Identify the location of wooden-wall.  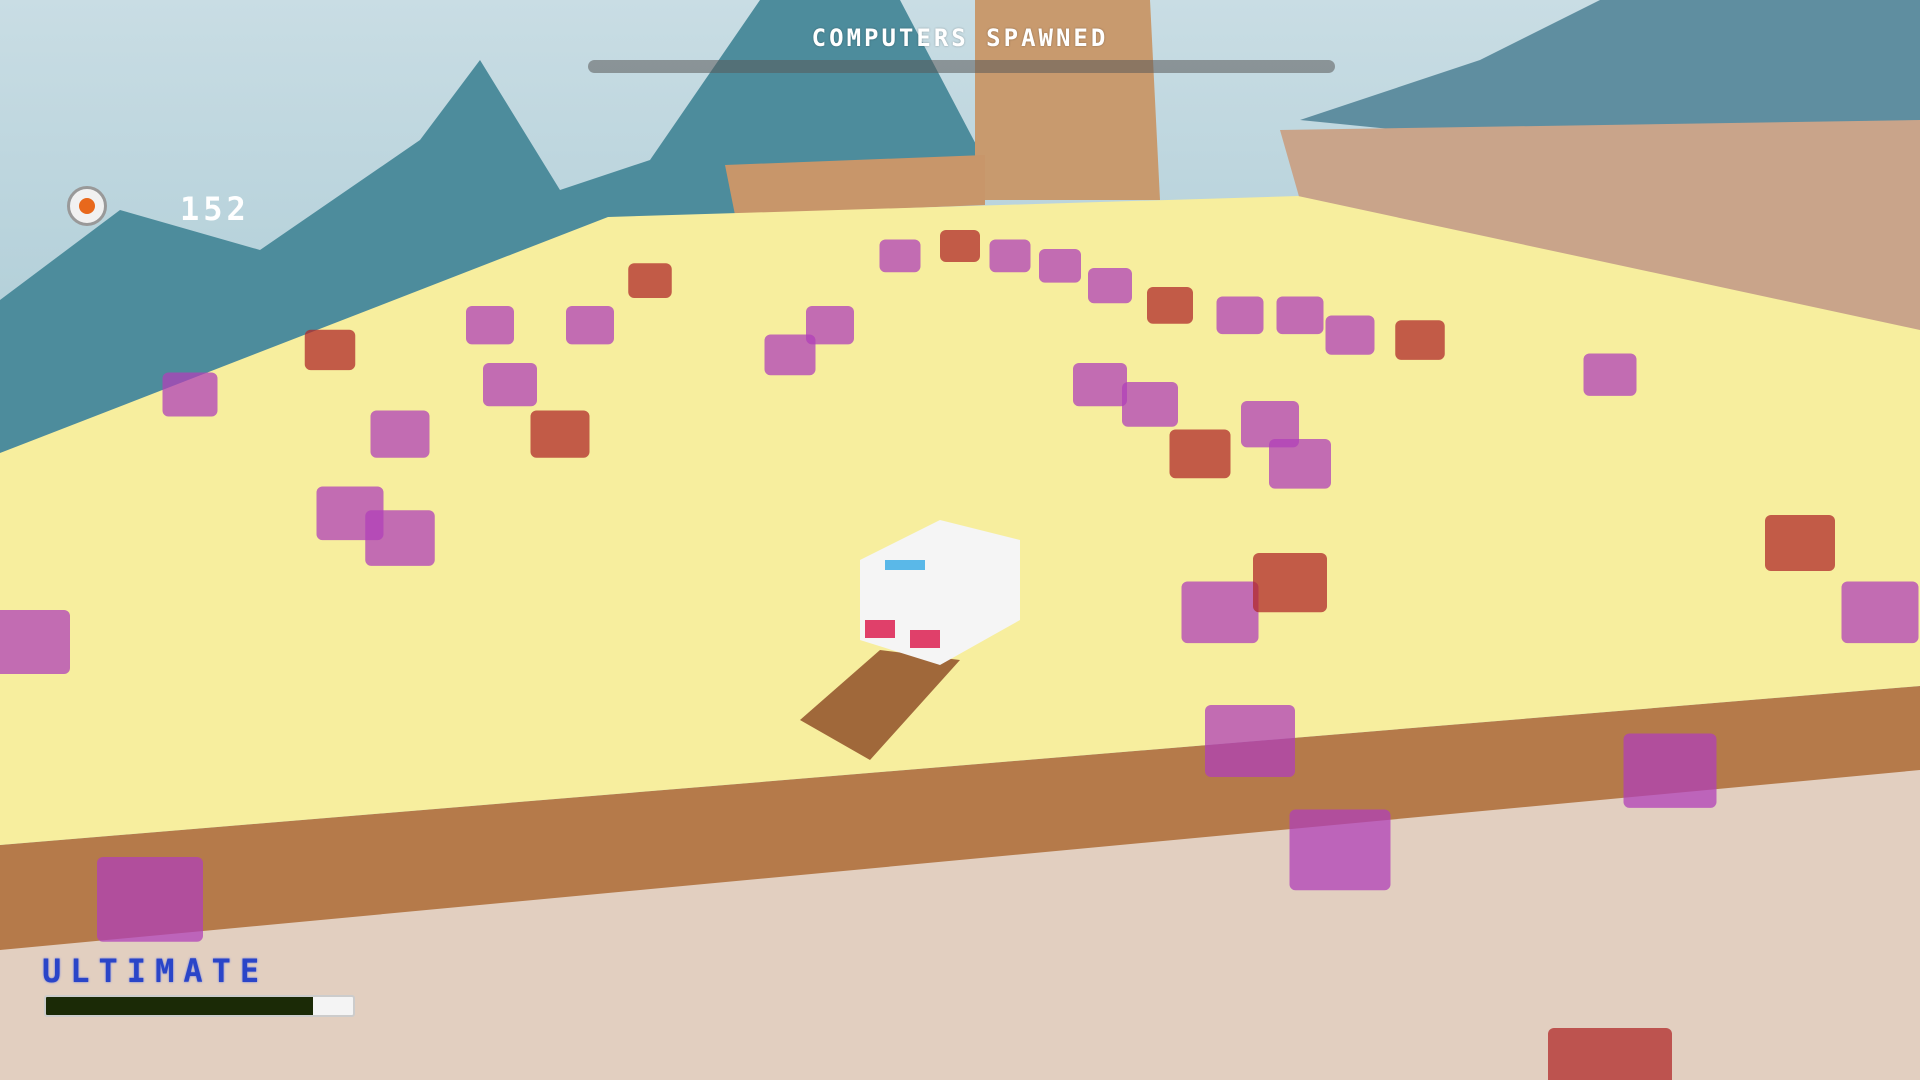
(855, 185).